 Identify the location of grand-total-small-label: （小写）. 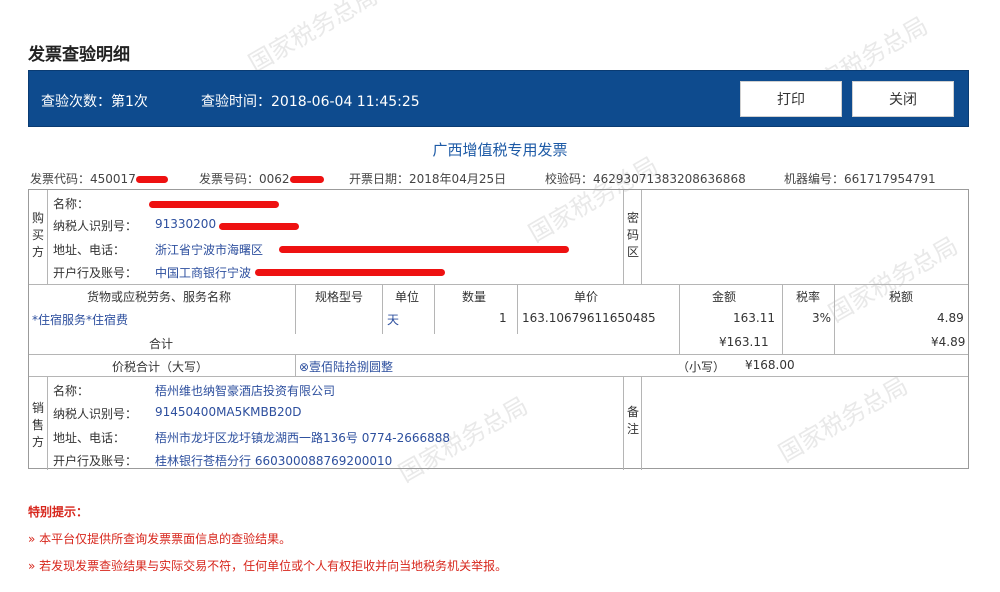
(701, 367).